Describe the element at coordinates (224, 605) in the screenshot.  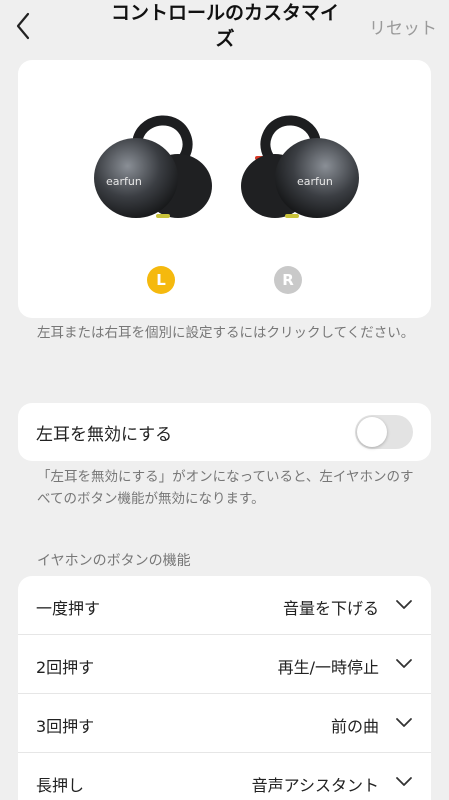
I see `control-row-single-press: 一度押す 音量を下げる` at that location.